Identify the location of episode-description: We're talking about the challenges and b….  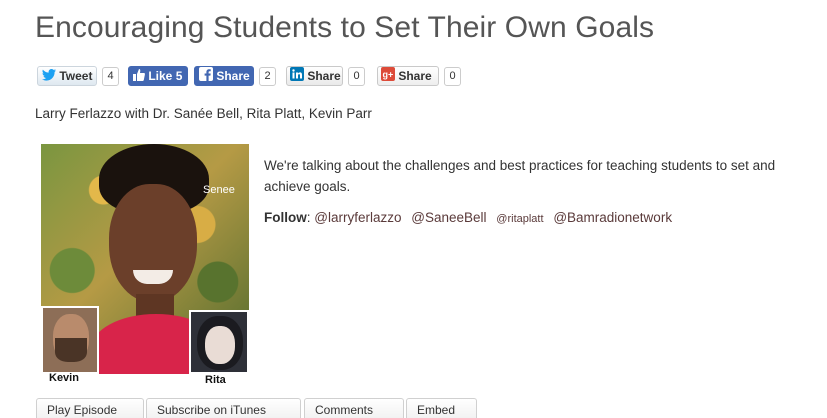
(520, 176).